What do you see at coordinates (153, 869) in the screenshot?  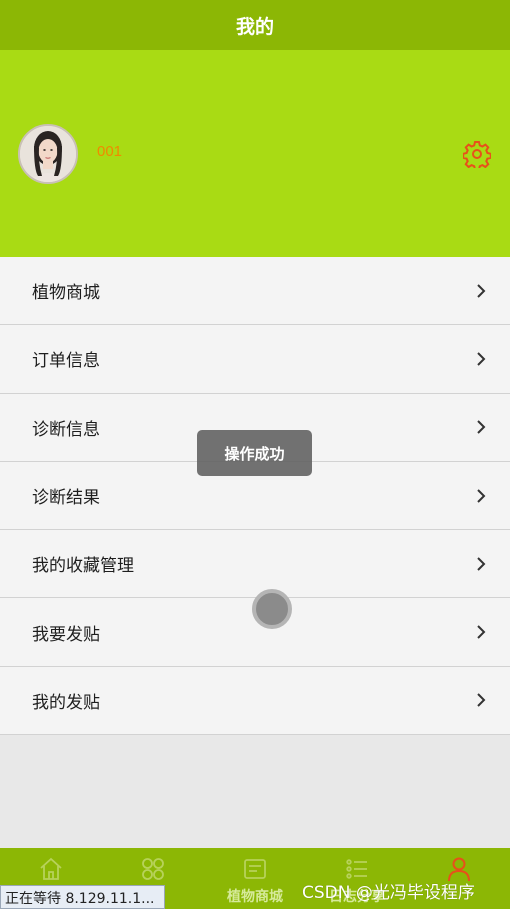 I see `grid-icon` at bounding box center [153, 869].